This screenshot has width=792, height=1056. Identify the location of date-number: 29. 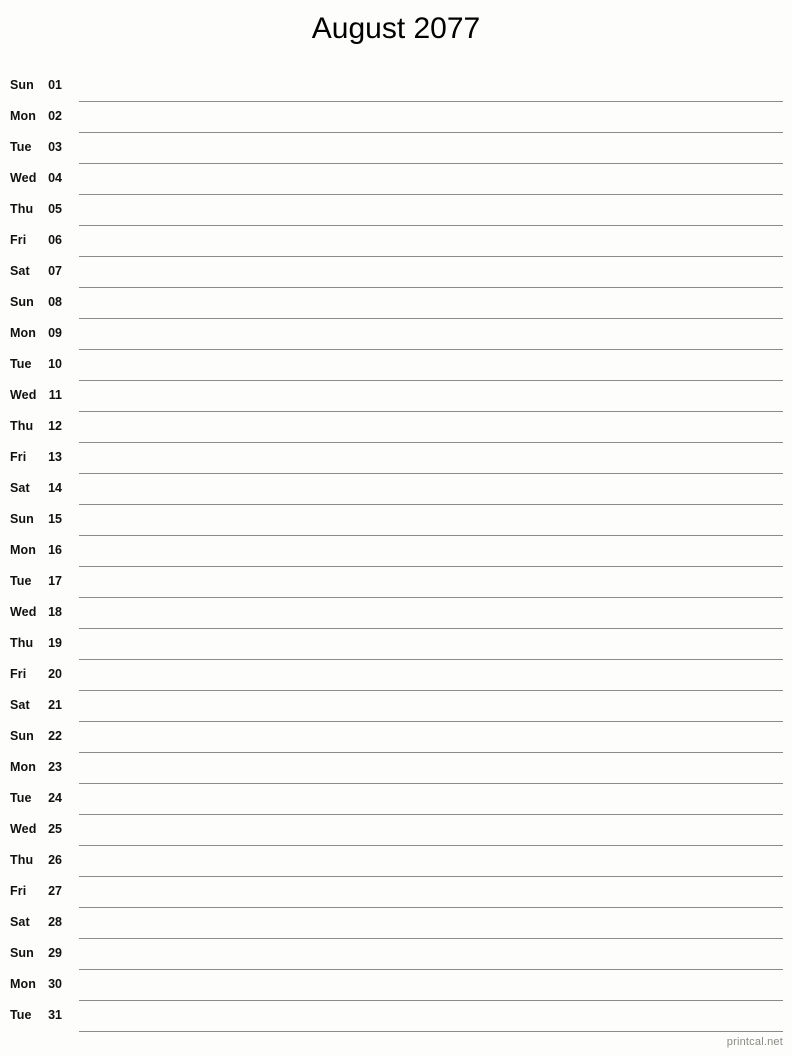
(55, 953).